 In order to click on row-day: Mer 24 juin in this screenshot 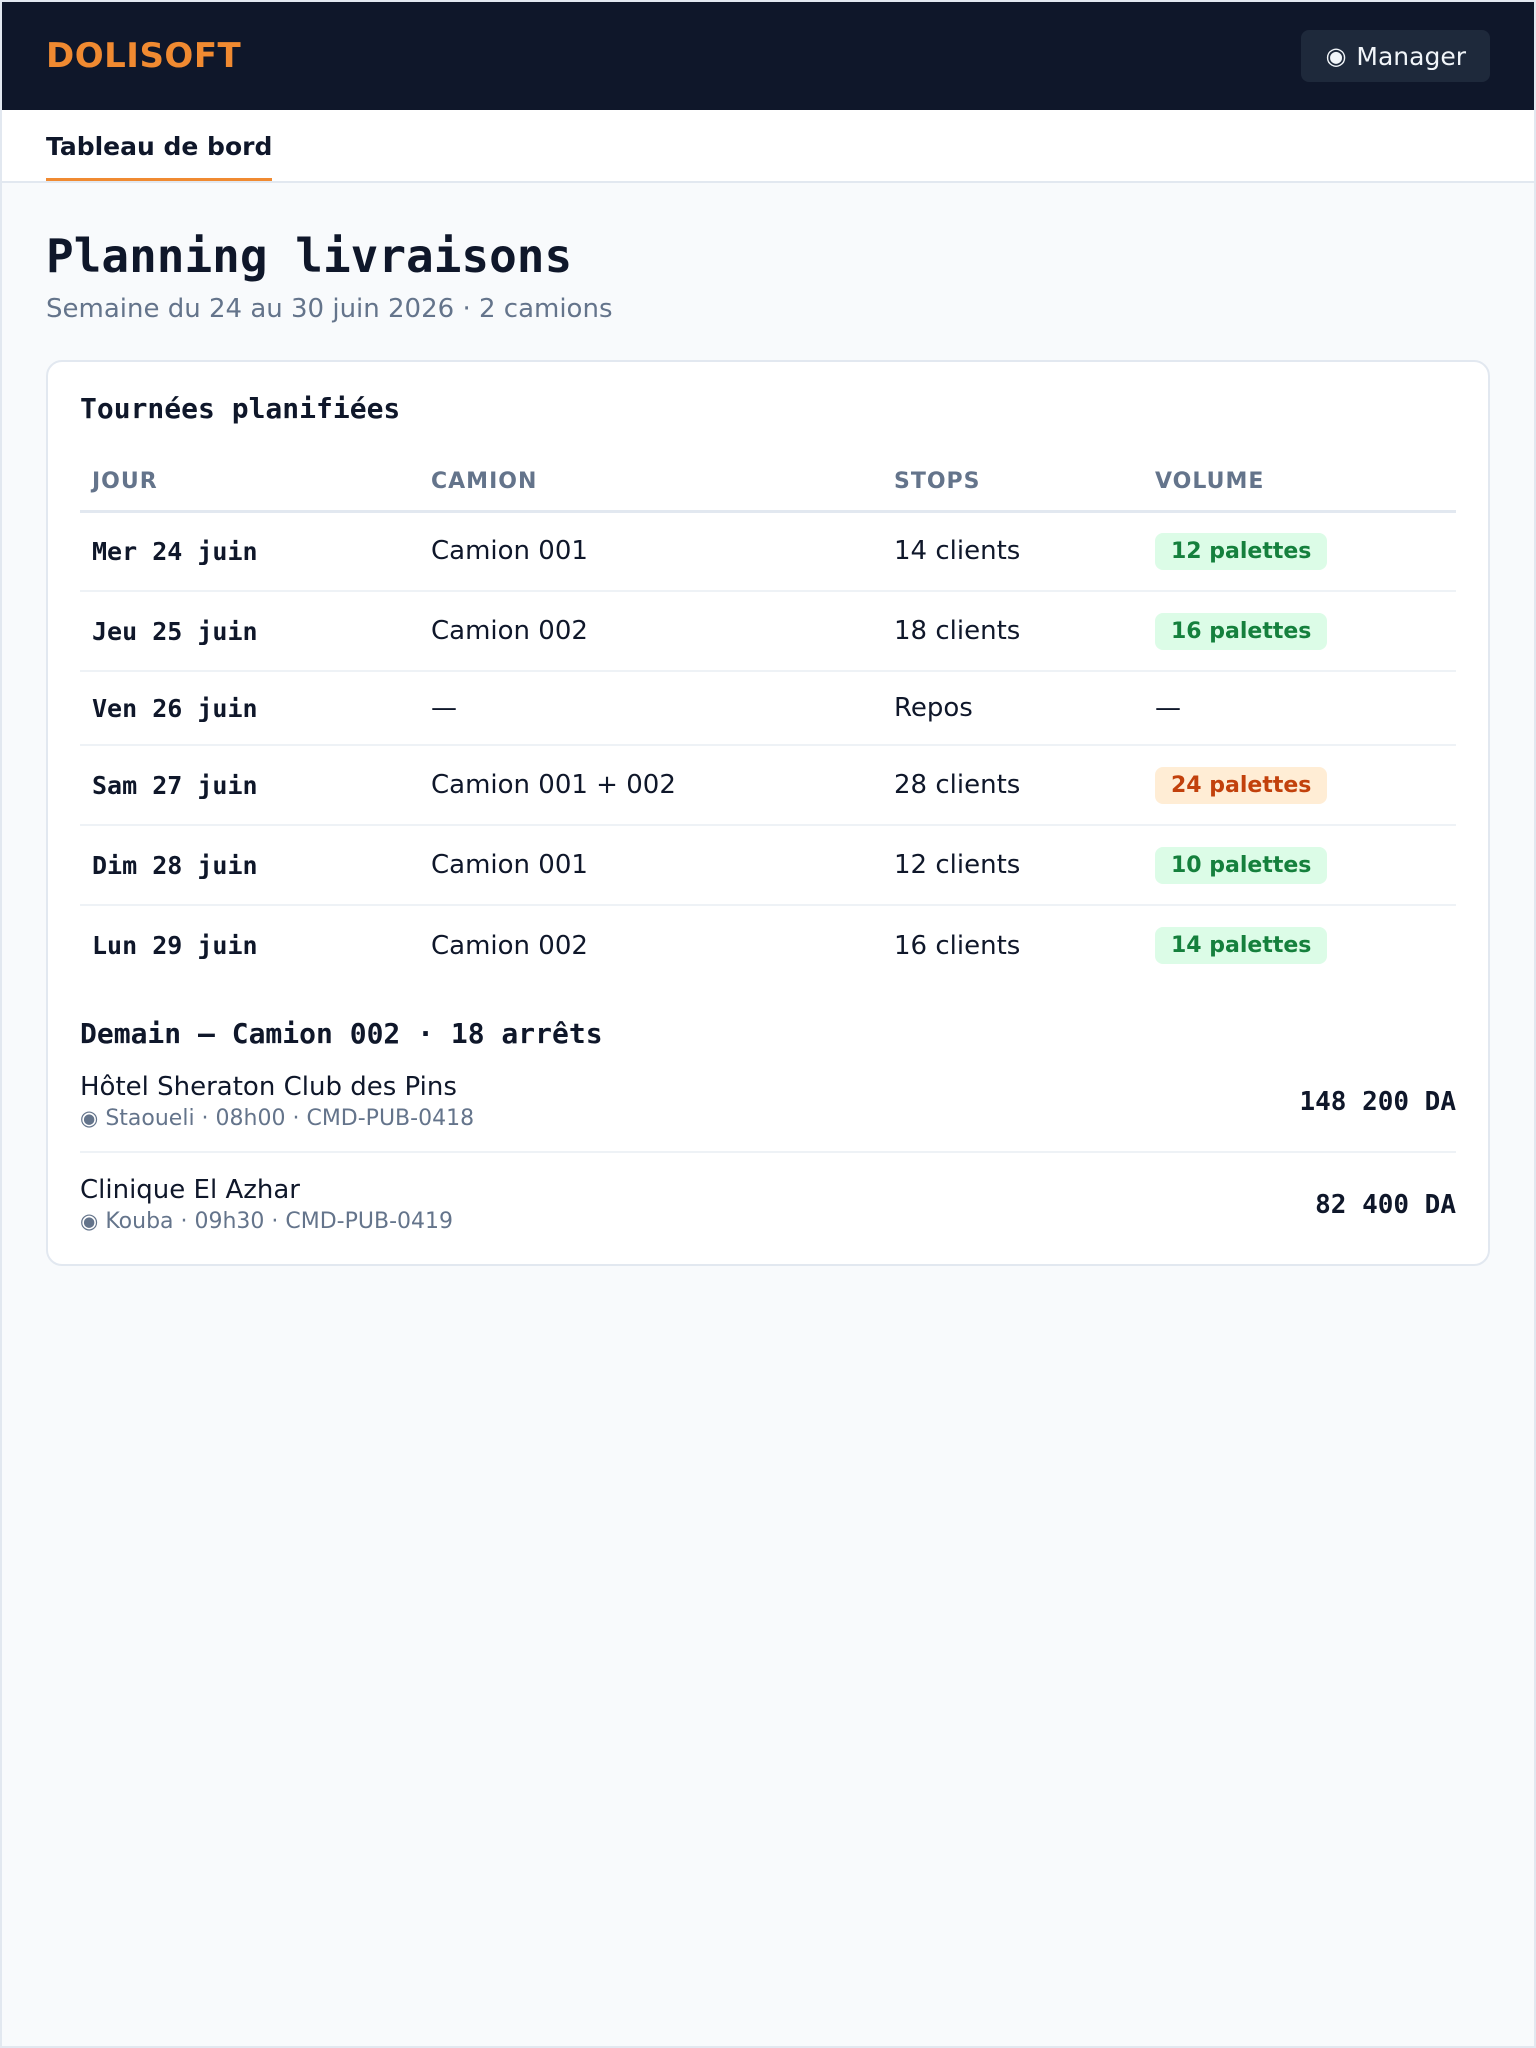, I will do `click(249, 552)`.